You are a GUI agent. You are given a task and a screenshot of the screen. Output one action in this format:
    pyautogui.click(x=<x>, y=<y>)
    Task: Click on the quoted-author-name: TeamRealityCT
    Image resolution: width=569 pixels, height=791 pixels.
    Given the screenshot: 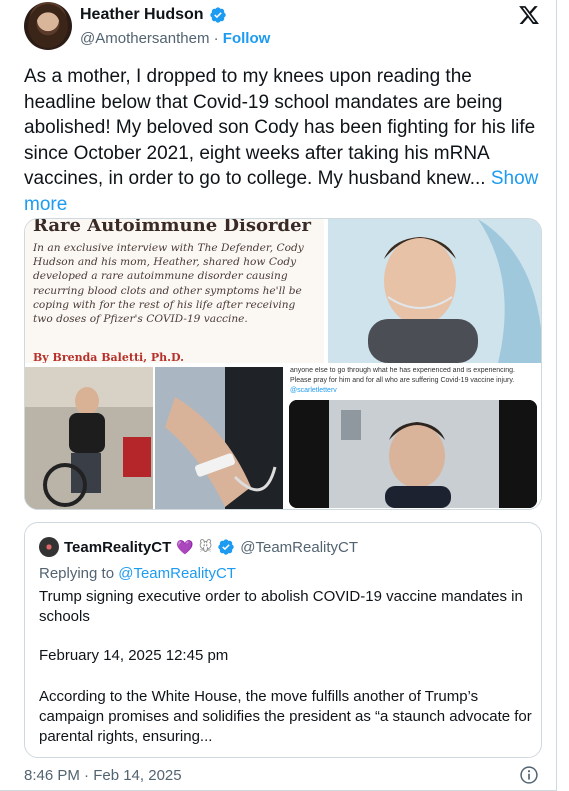 What is the action you would take?
    pyautogui.click(x=117, y=547)
    